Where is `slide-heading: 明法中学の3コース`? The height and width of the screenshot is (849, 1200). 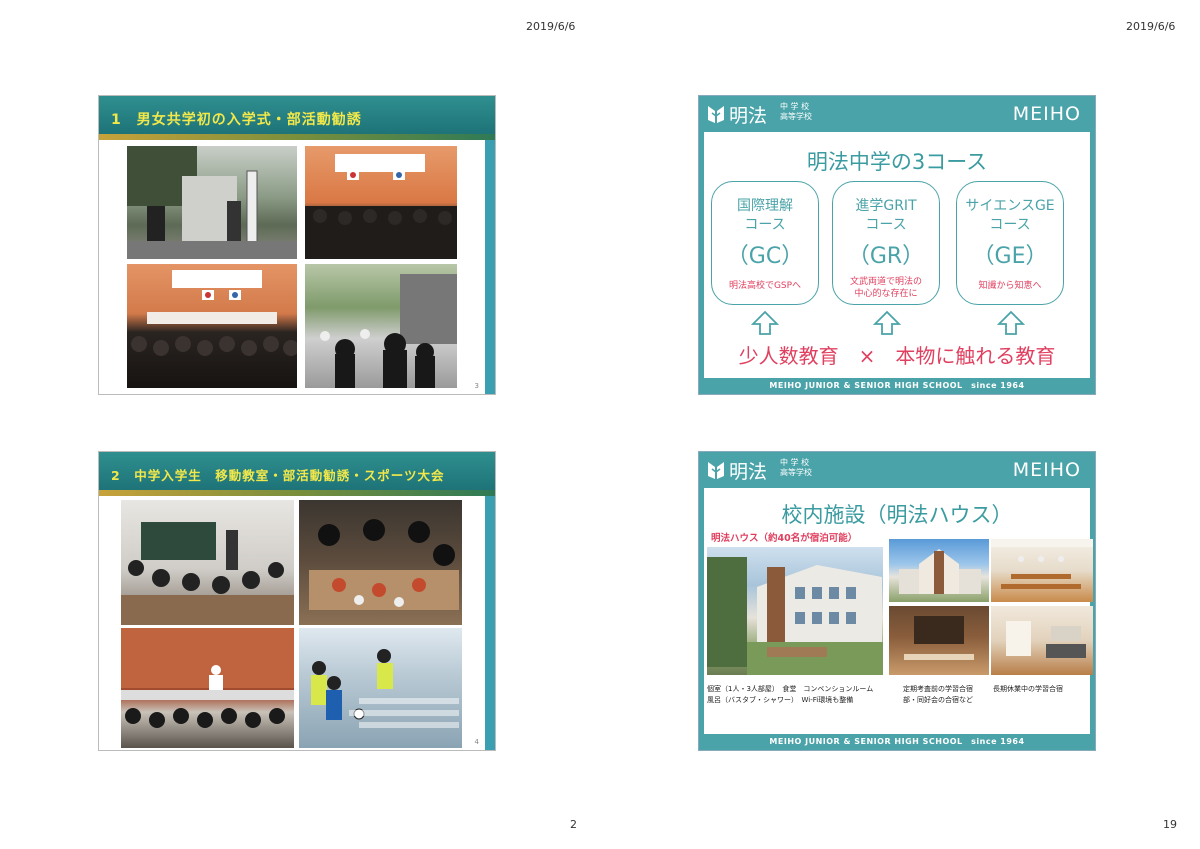
slide-heading: 明法中学の3コース is located at coordinates (897, 162).